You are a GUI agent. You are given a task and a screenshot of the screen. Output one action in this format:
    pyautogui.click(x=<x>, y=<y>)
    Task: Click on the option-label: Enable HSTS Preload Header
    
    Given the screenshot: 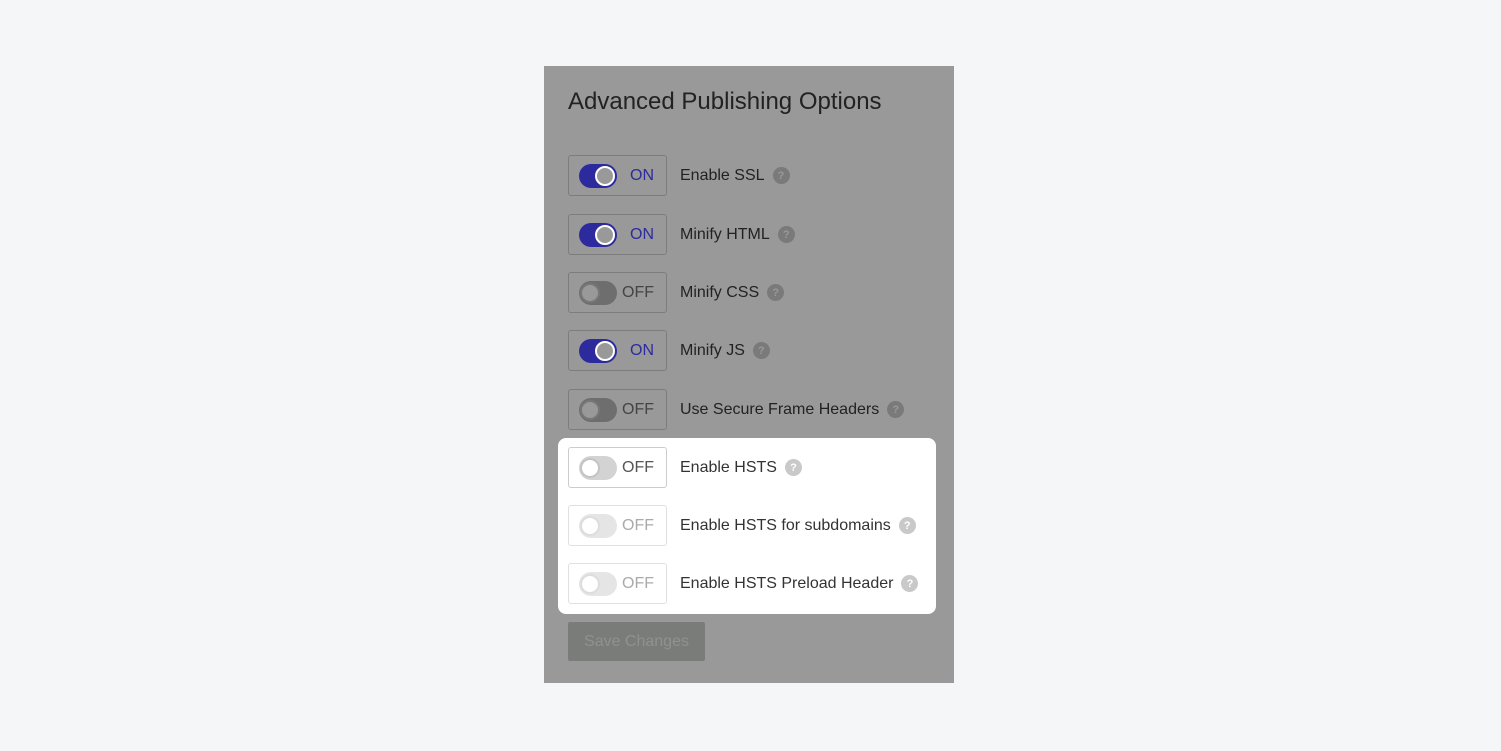 What is the action you would take?
    pyautogui.click(x=787, y=583)
    